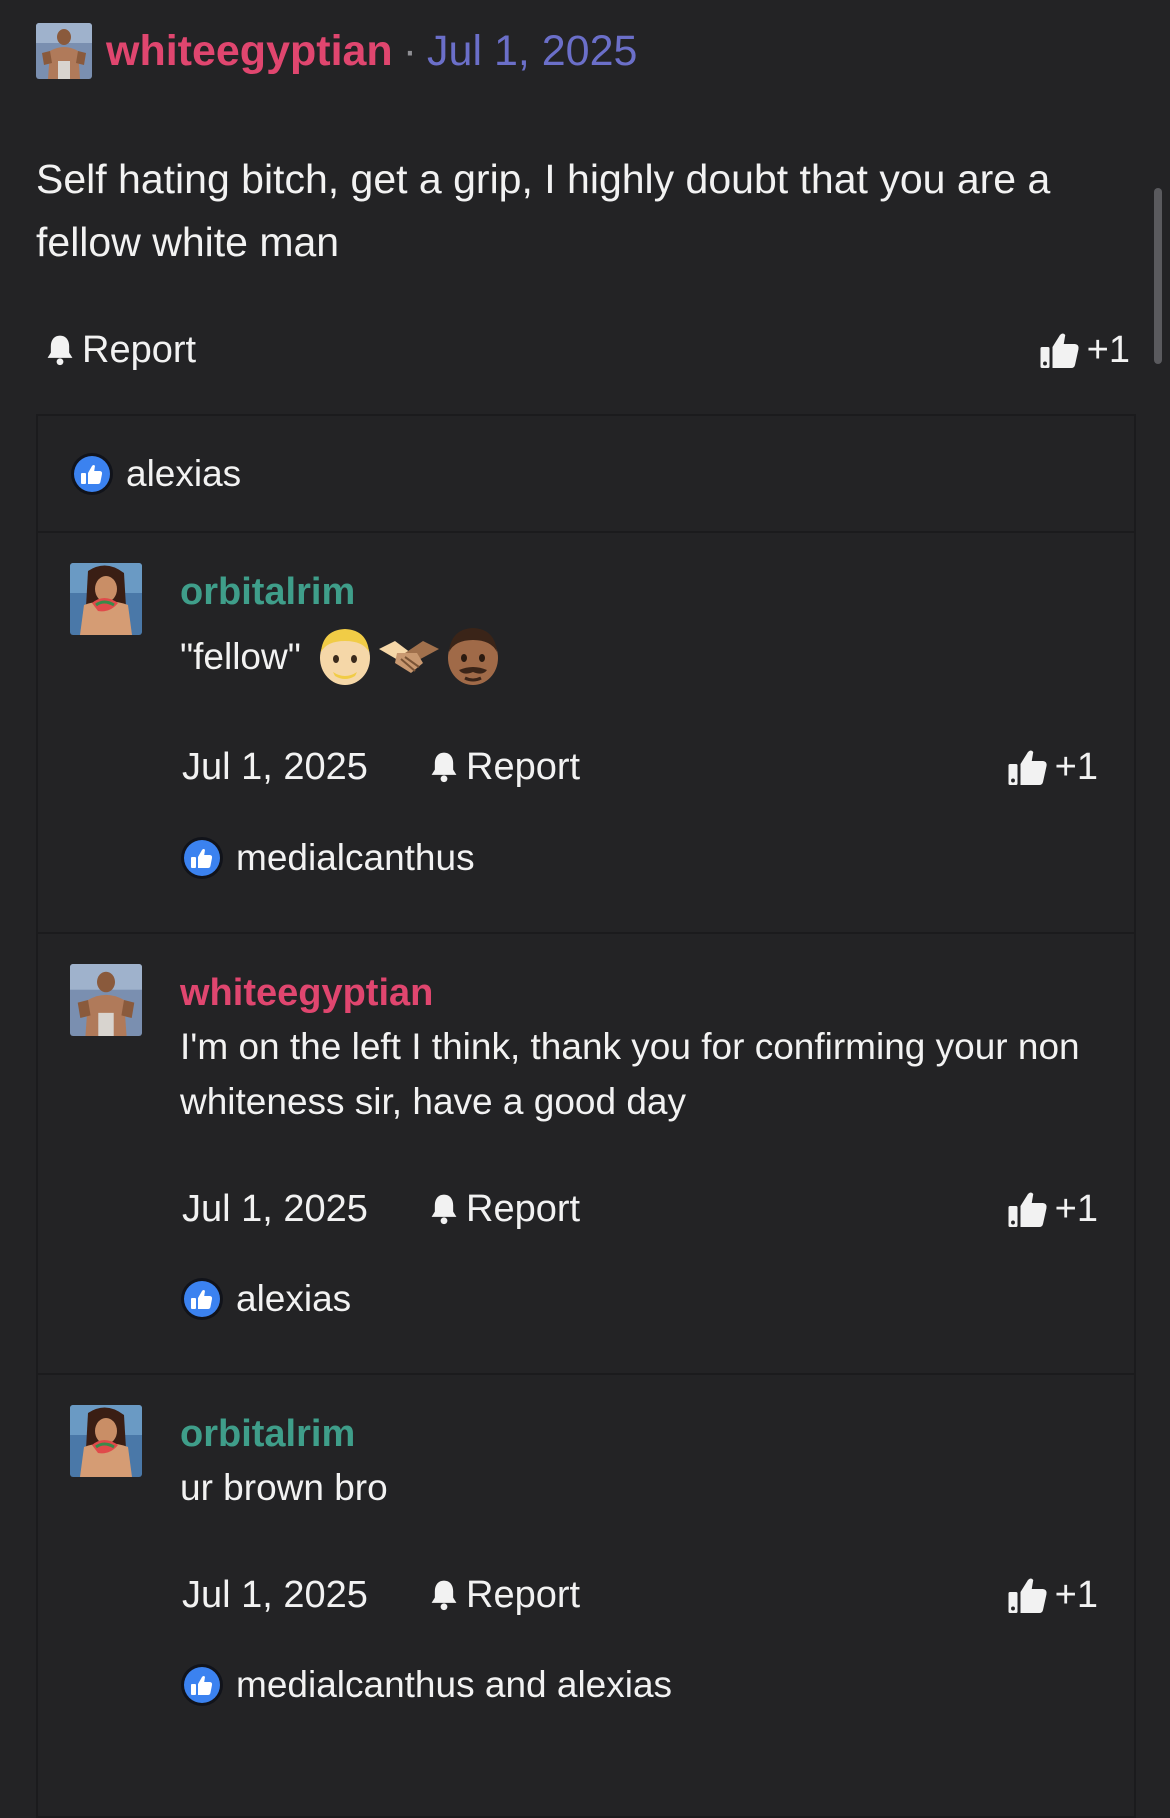 This screenshot has width=1170, height=1818. I want to click on post-liked-by: alexias, so click(586, 474).